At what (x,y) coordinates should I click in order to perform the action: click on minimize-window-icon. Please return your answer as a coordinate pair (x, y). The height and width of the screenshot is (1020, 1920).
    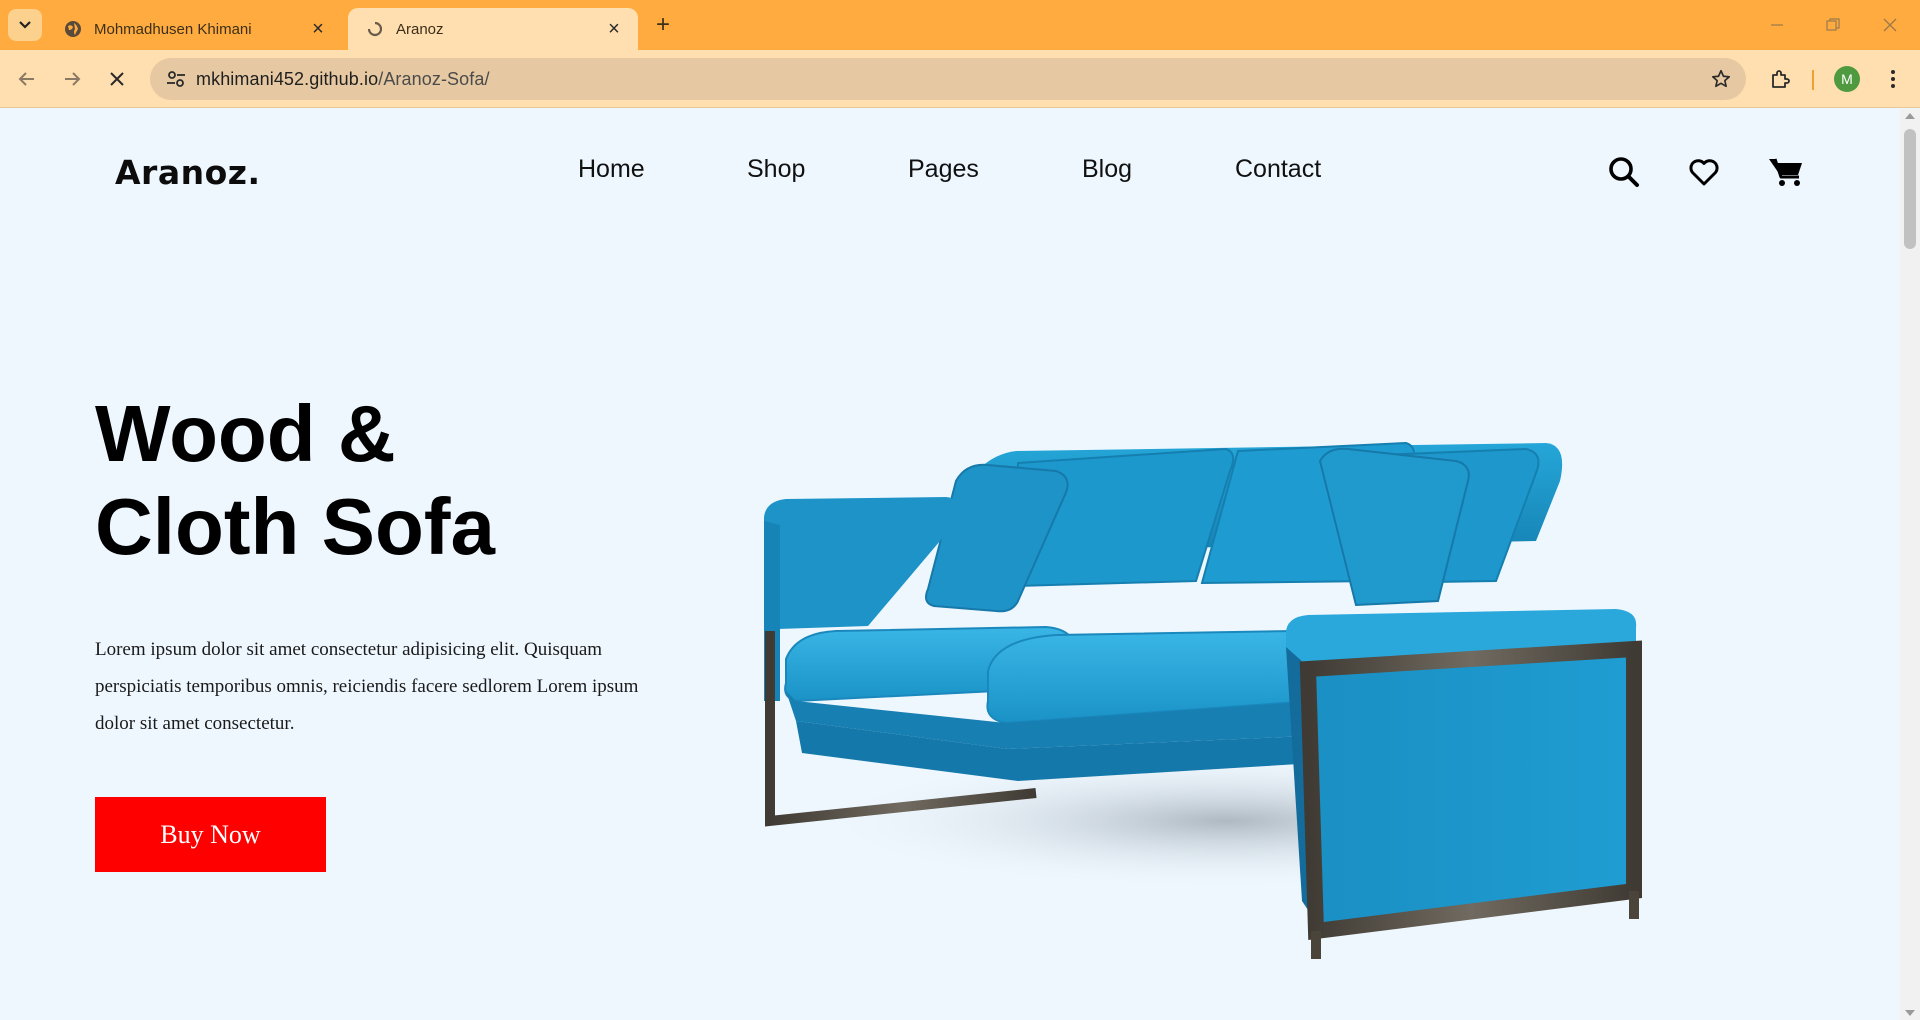
    Looking at the image, I should click on (1777, 25).